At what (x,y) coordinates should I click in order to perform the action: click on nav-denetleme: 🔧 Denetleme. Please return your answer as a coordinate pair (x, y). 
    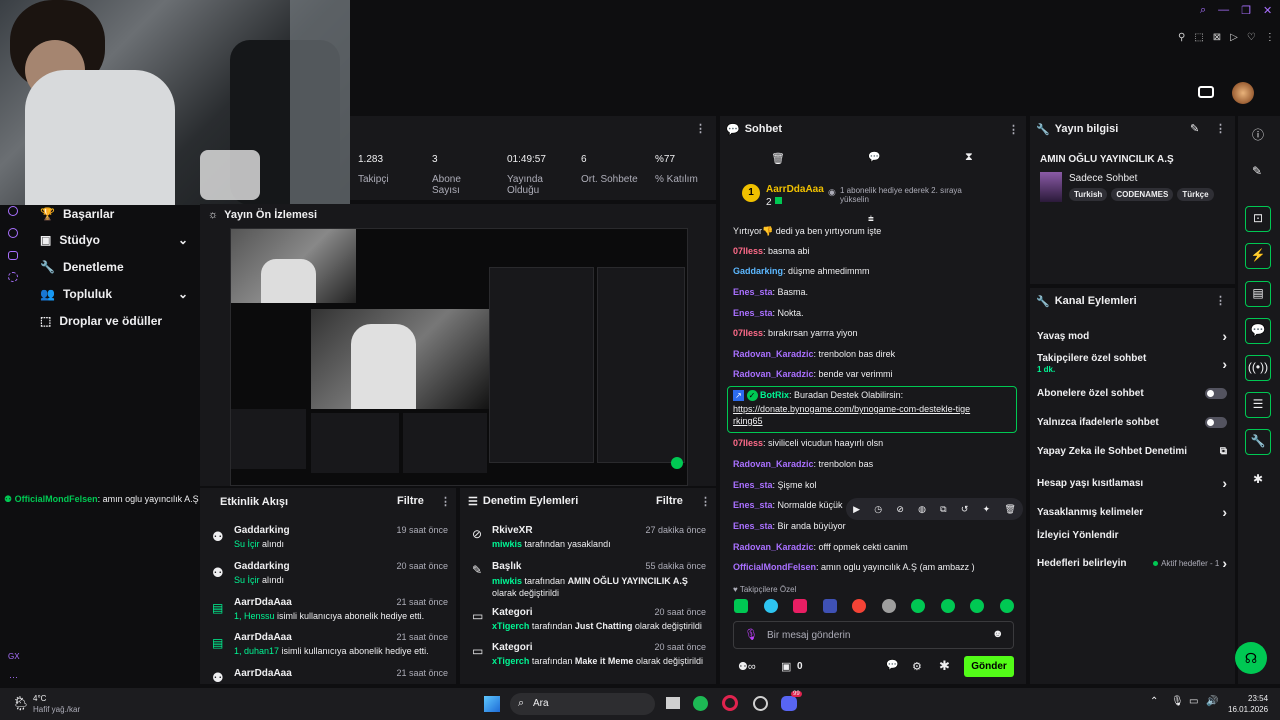
    Looking at the image, I should click on (82, 267).